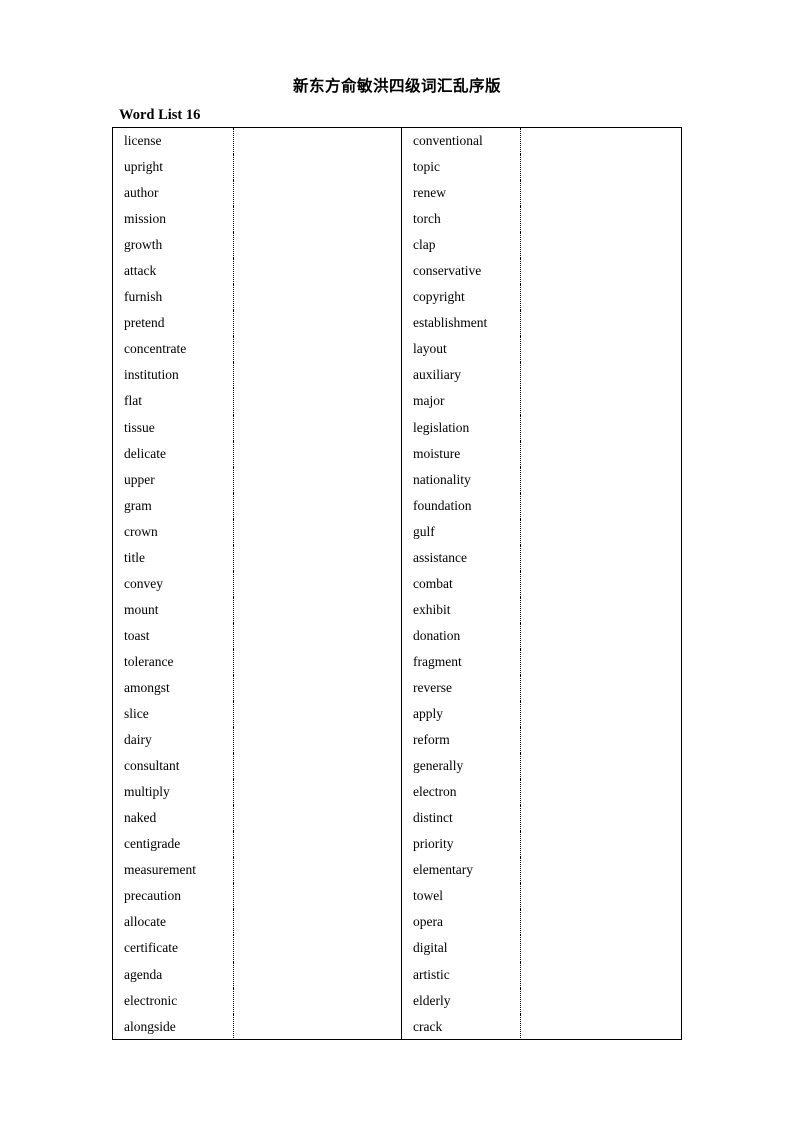  Describe the element at coordinates (427, 219) in the screenshot. I see `word-cell-right-text: torch` at that location.